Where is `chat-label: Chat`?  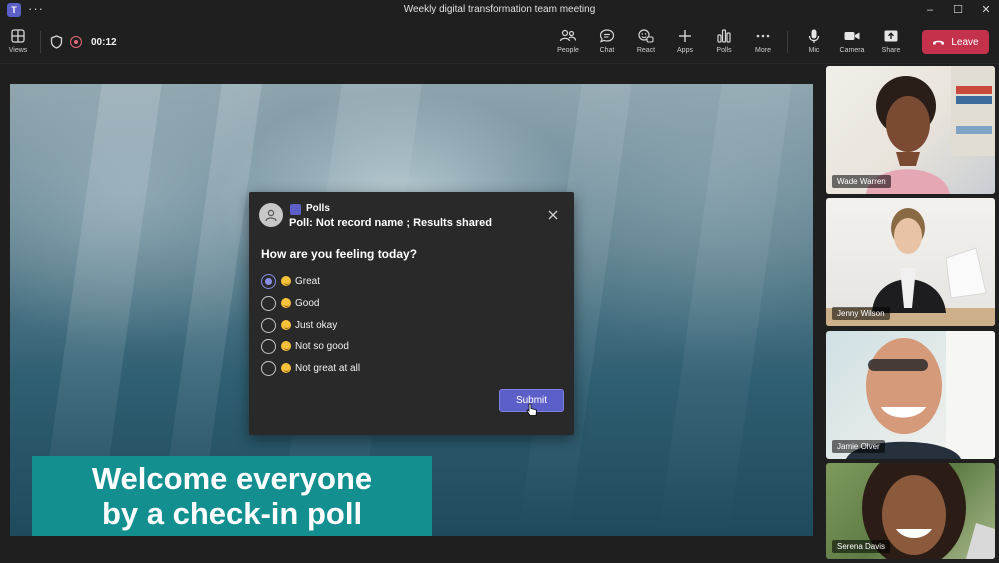 chat-label: Chat is located at coordinates (607, 50).